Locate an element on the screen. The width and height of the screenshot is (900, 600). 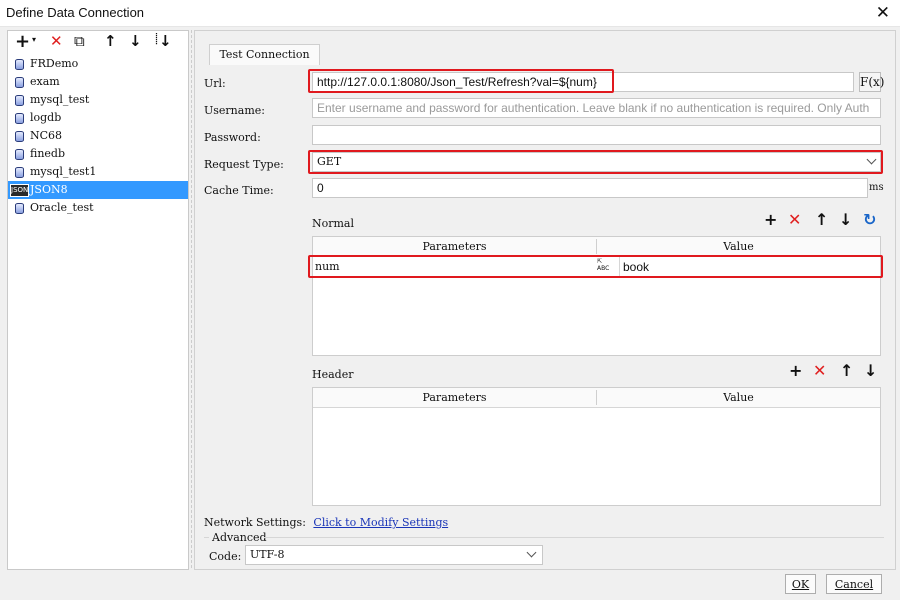
cache-time-unit: ms is located at coordinates (876, 187).